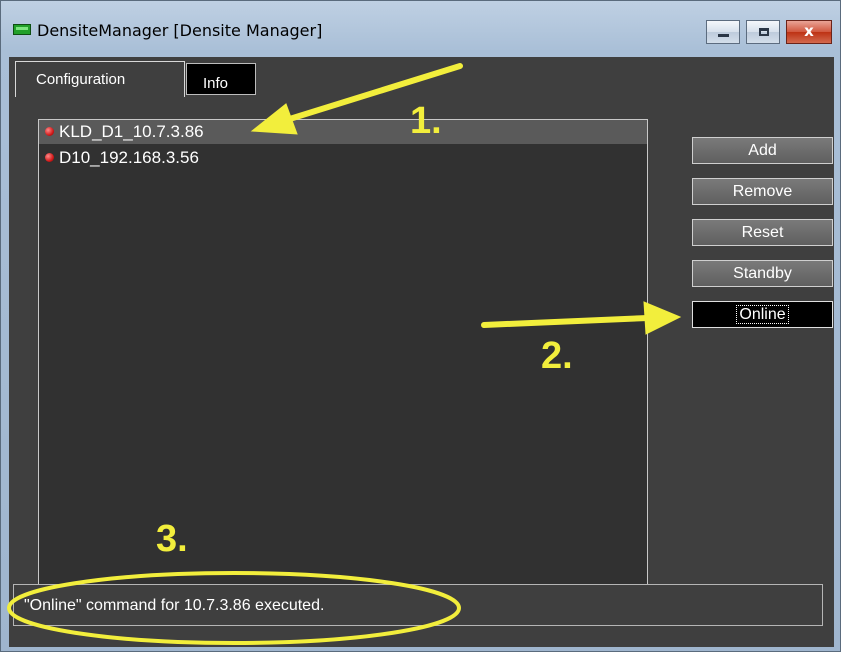 The width and height of the screenshot is (841, 652). I want to click on online-button-label: Online, so click(762, 314).